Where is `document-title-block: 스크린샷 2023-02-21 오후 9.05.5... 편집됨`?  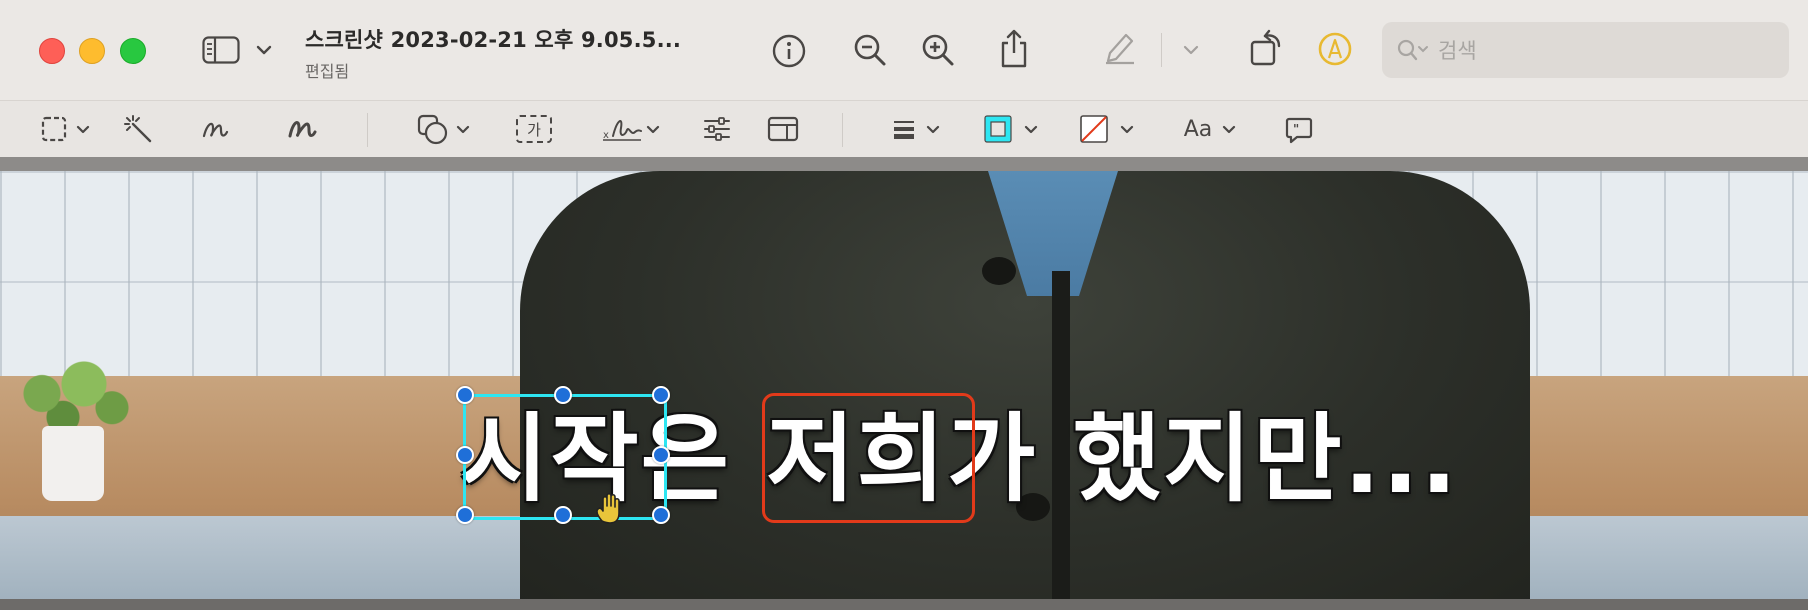
document-title-block: 스크린샷 2023-02-21 오후 9.05.5... 편집됨 is located at coordinates (493, 53).